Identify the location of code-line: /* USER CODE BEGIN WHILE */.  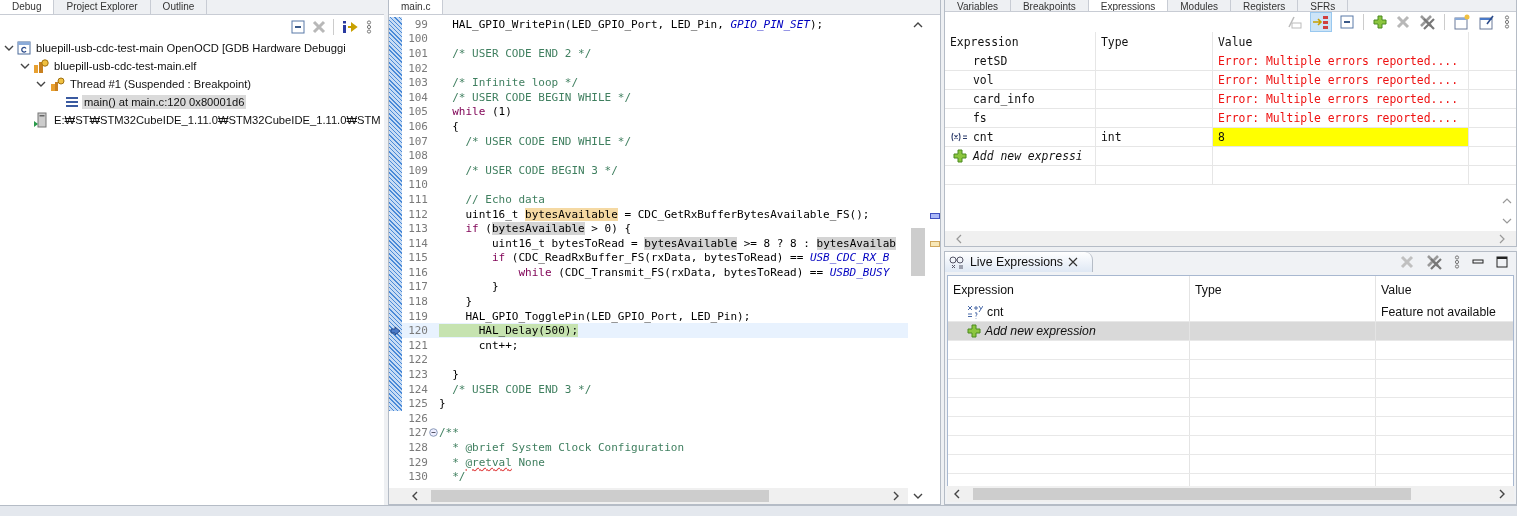
(541, 97).